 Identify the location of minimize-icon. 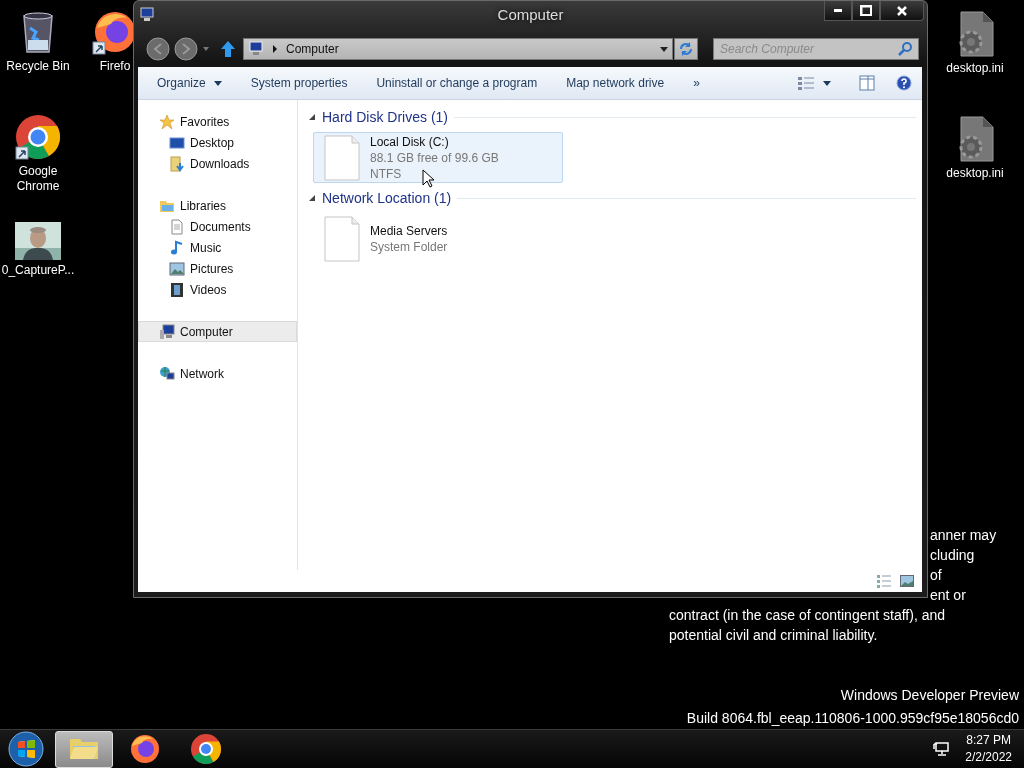
(838, 10).